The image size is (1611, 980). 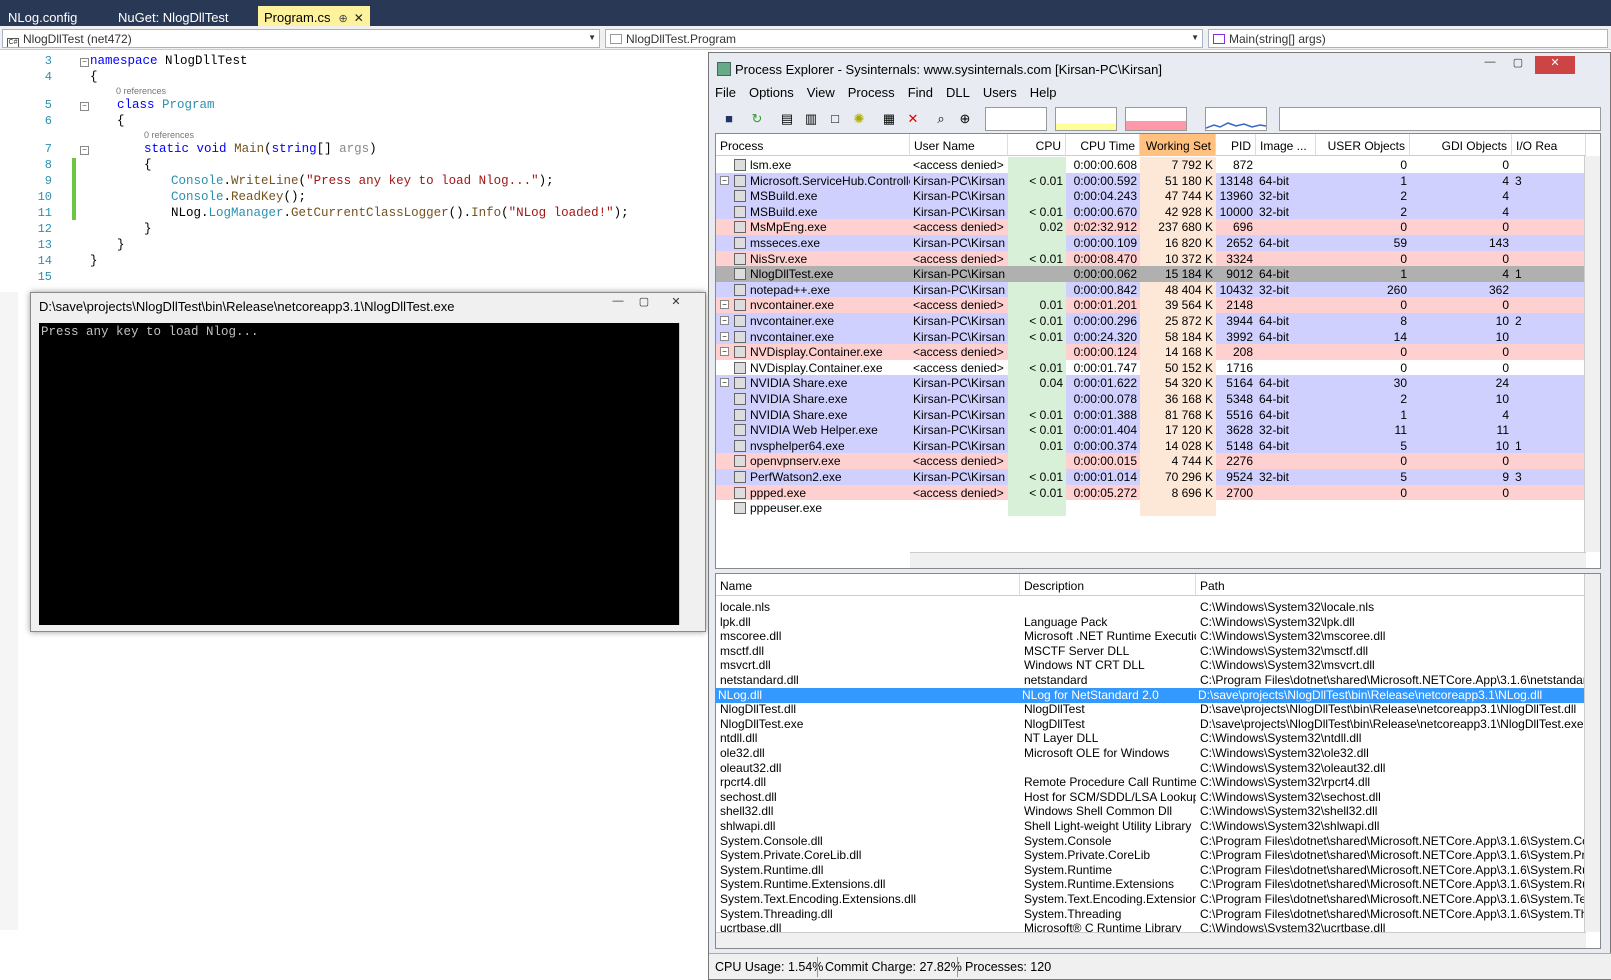 What do you see at coordinates (1178, 145) in the screenshot?
I see `column-header-working-set: Working Set` at bounding box center [1178, 145].